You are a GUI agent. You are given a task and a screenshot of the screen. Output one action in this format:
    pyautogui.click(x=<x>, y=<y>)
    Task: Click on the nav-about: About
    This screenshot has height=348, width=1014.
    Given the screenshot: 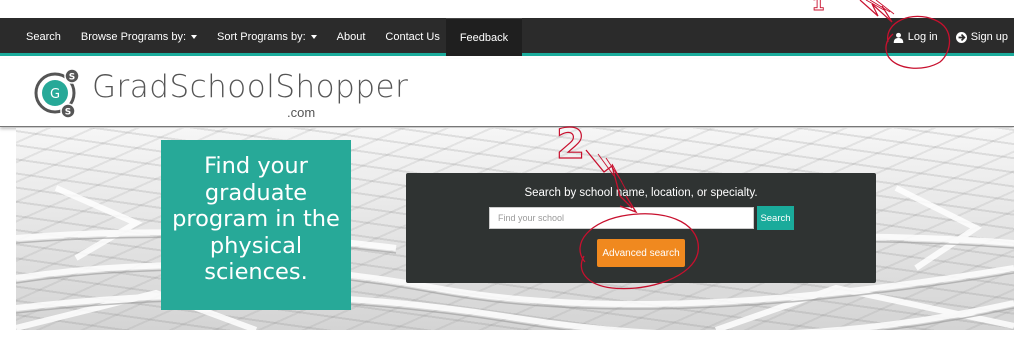 What is the action you would take?
    pyautogui.click(x=351, y=37)
    